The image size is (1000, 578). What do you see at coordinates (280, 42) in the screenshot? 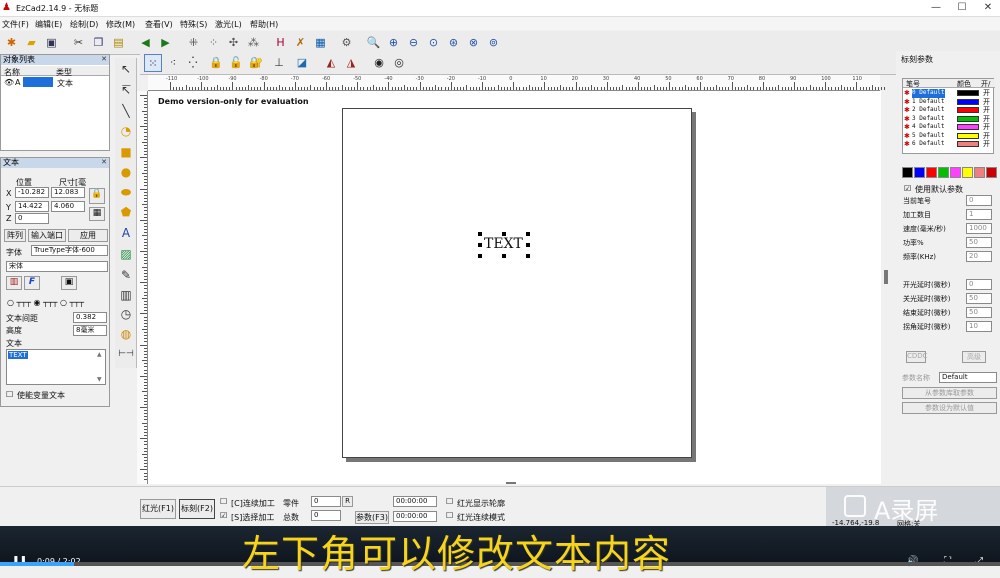
I see `align-icon: H` at bounding box center [280, 42].